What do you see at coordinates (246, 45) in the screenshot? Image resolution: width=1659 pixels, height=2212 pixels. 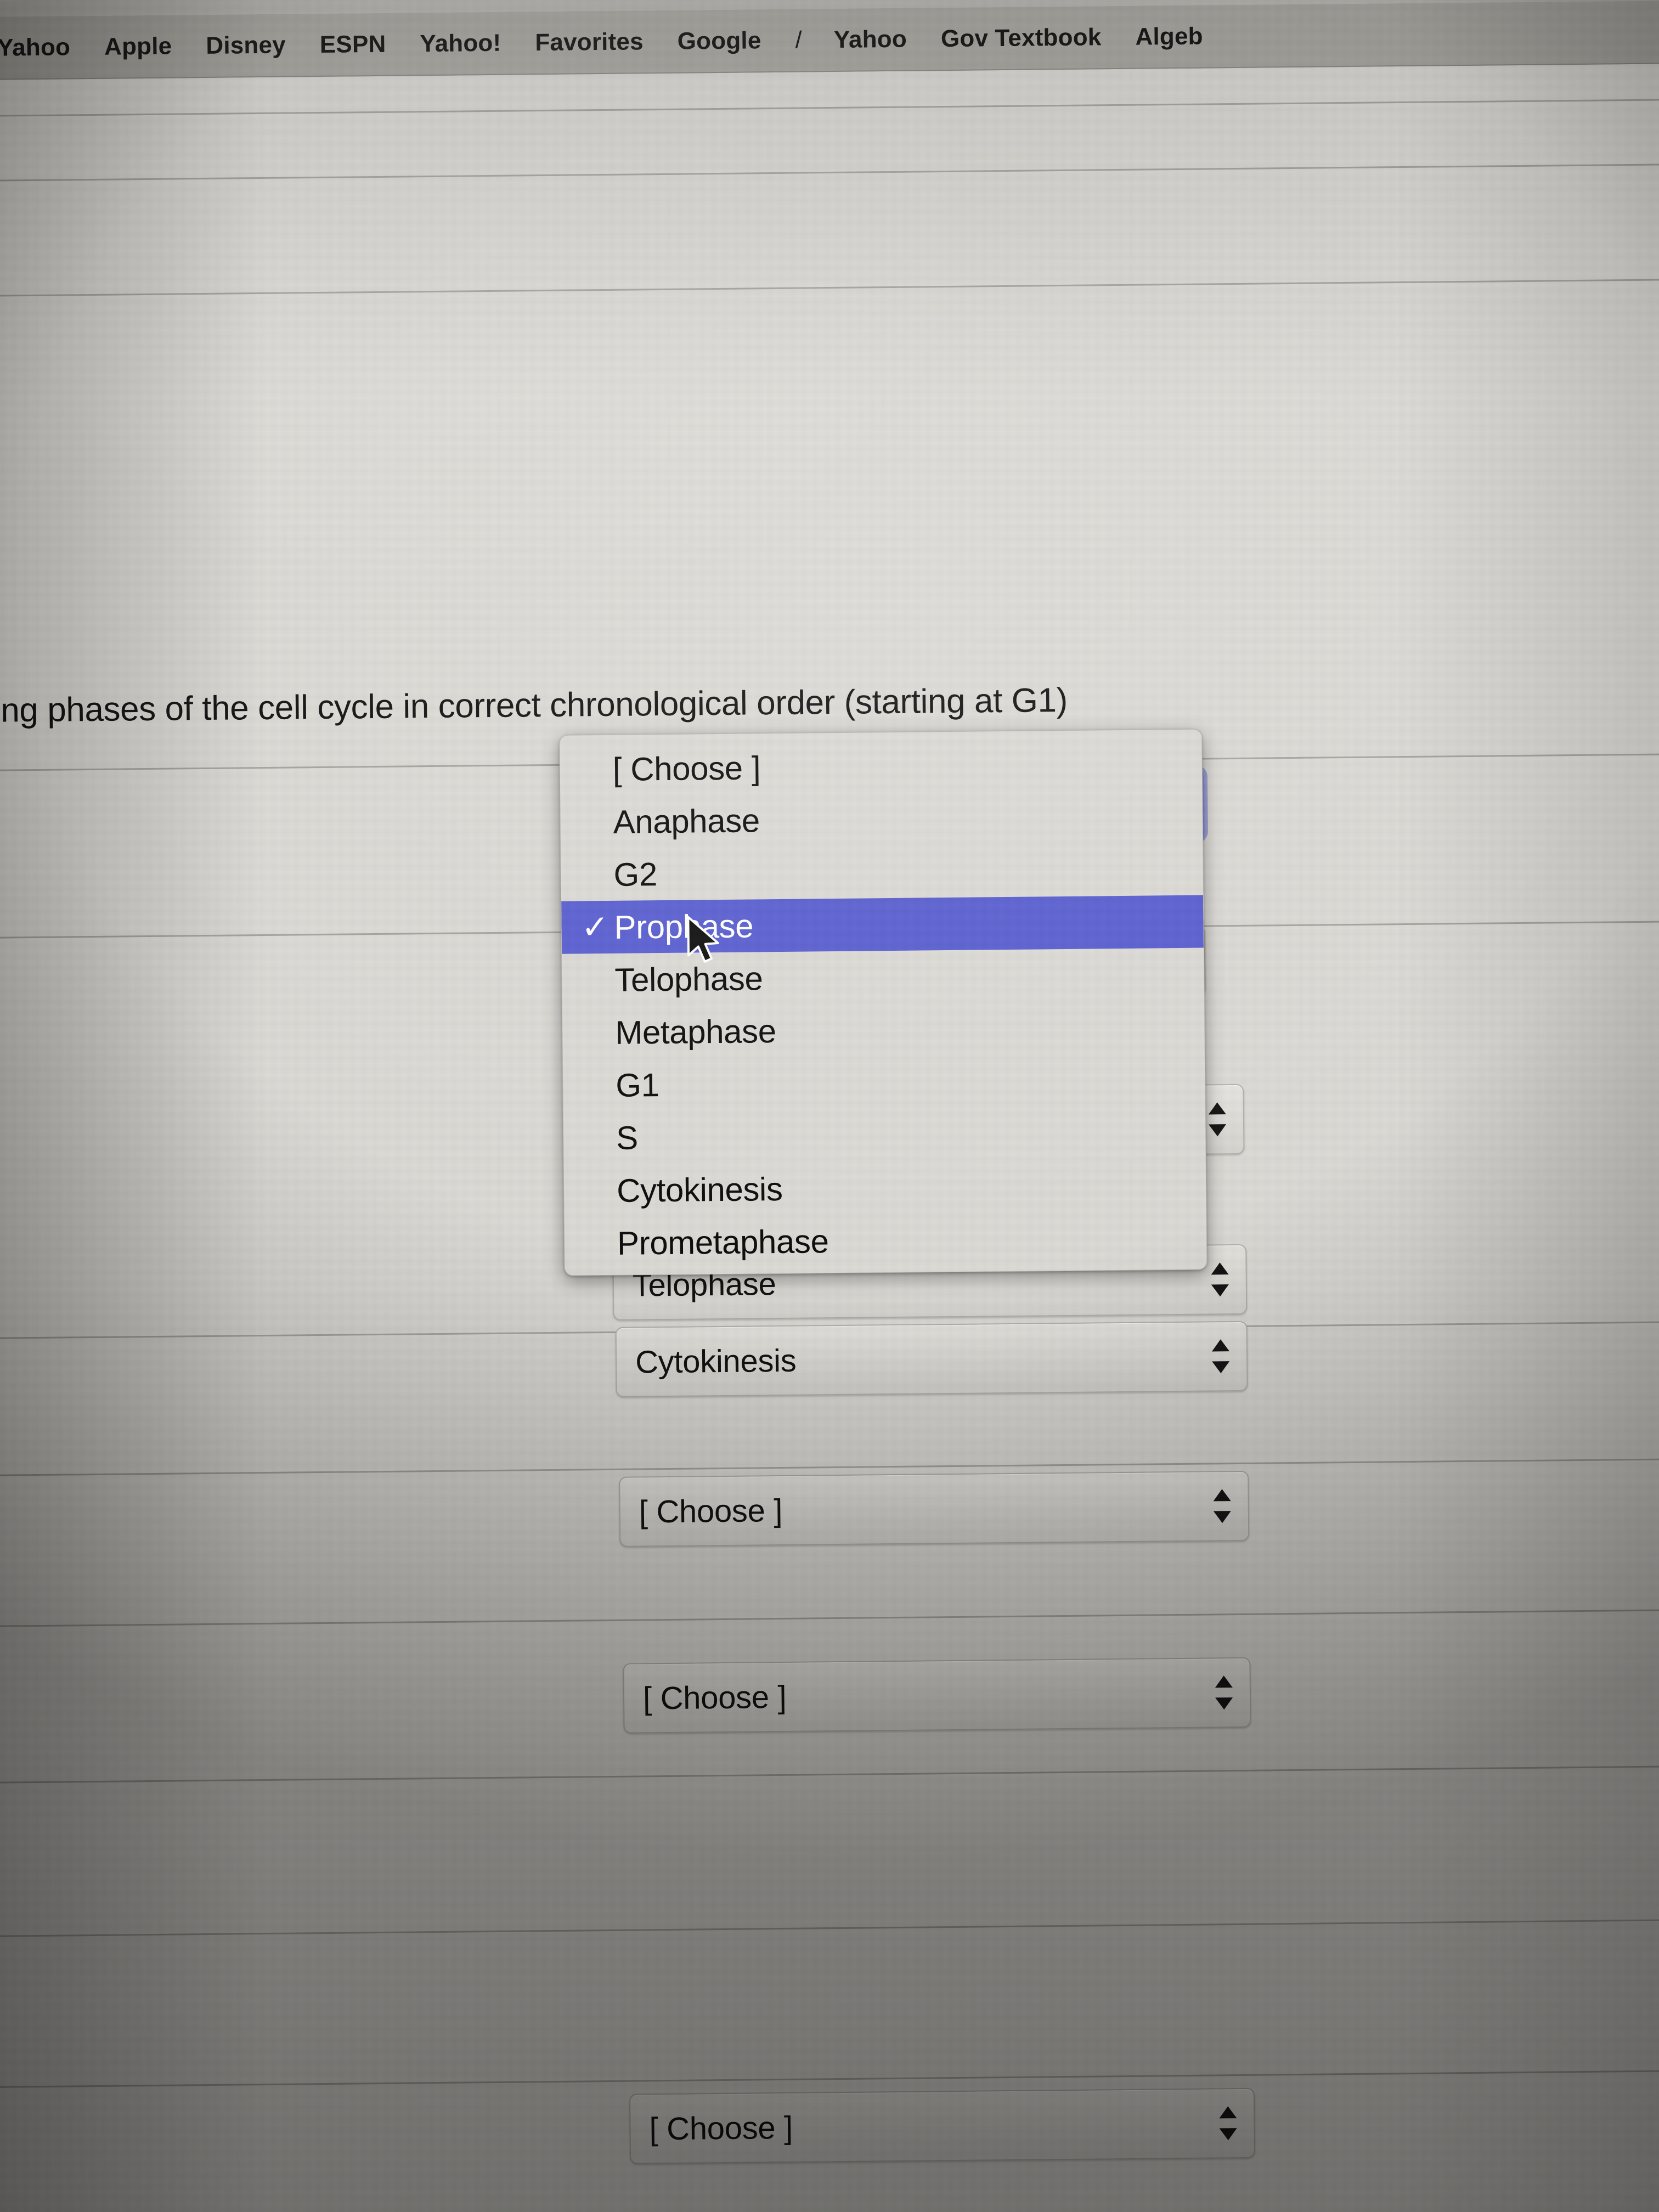 I see `bookmark-disney: Disney` at bounding box center [246, 45].